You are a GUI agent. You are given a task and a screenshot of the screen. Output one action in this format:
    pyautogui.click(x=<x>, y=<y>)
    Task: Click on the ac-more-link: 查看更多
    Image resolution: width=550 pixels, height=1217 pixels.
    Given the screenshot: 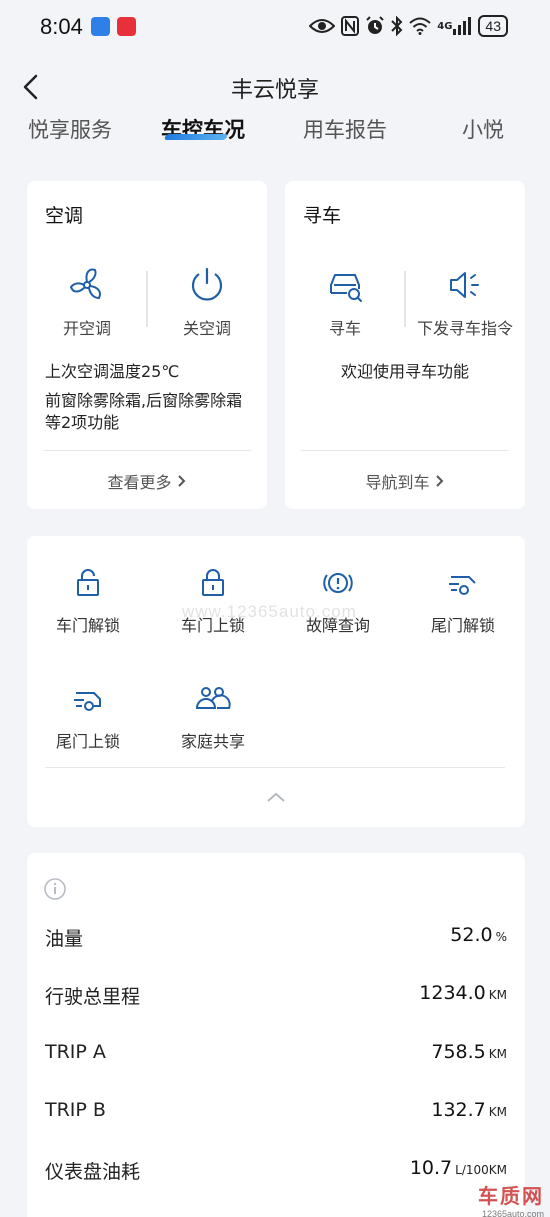 What is the action you would take?
    pyautogui.click(x=147, y=481)
    